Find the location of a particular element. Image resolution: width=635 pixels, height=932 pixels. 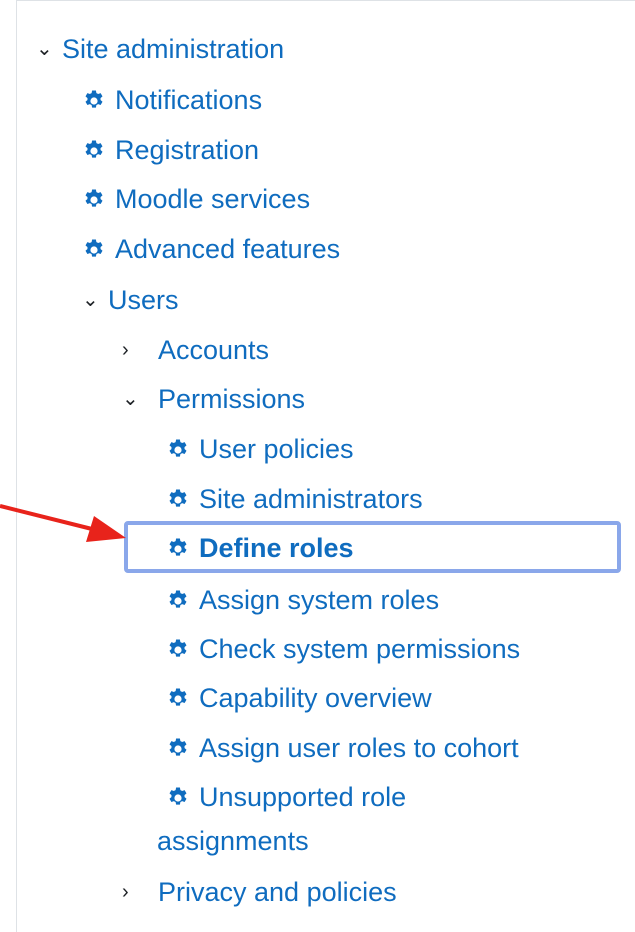

tree-item-site-administrators: Site administrators is located at coordinates (294, 499).